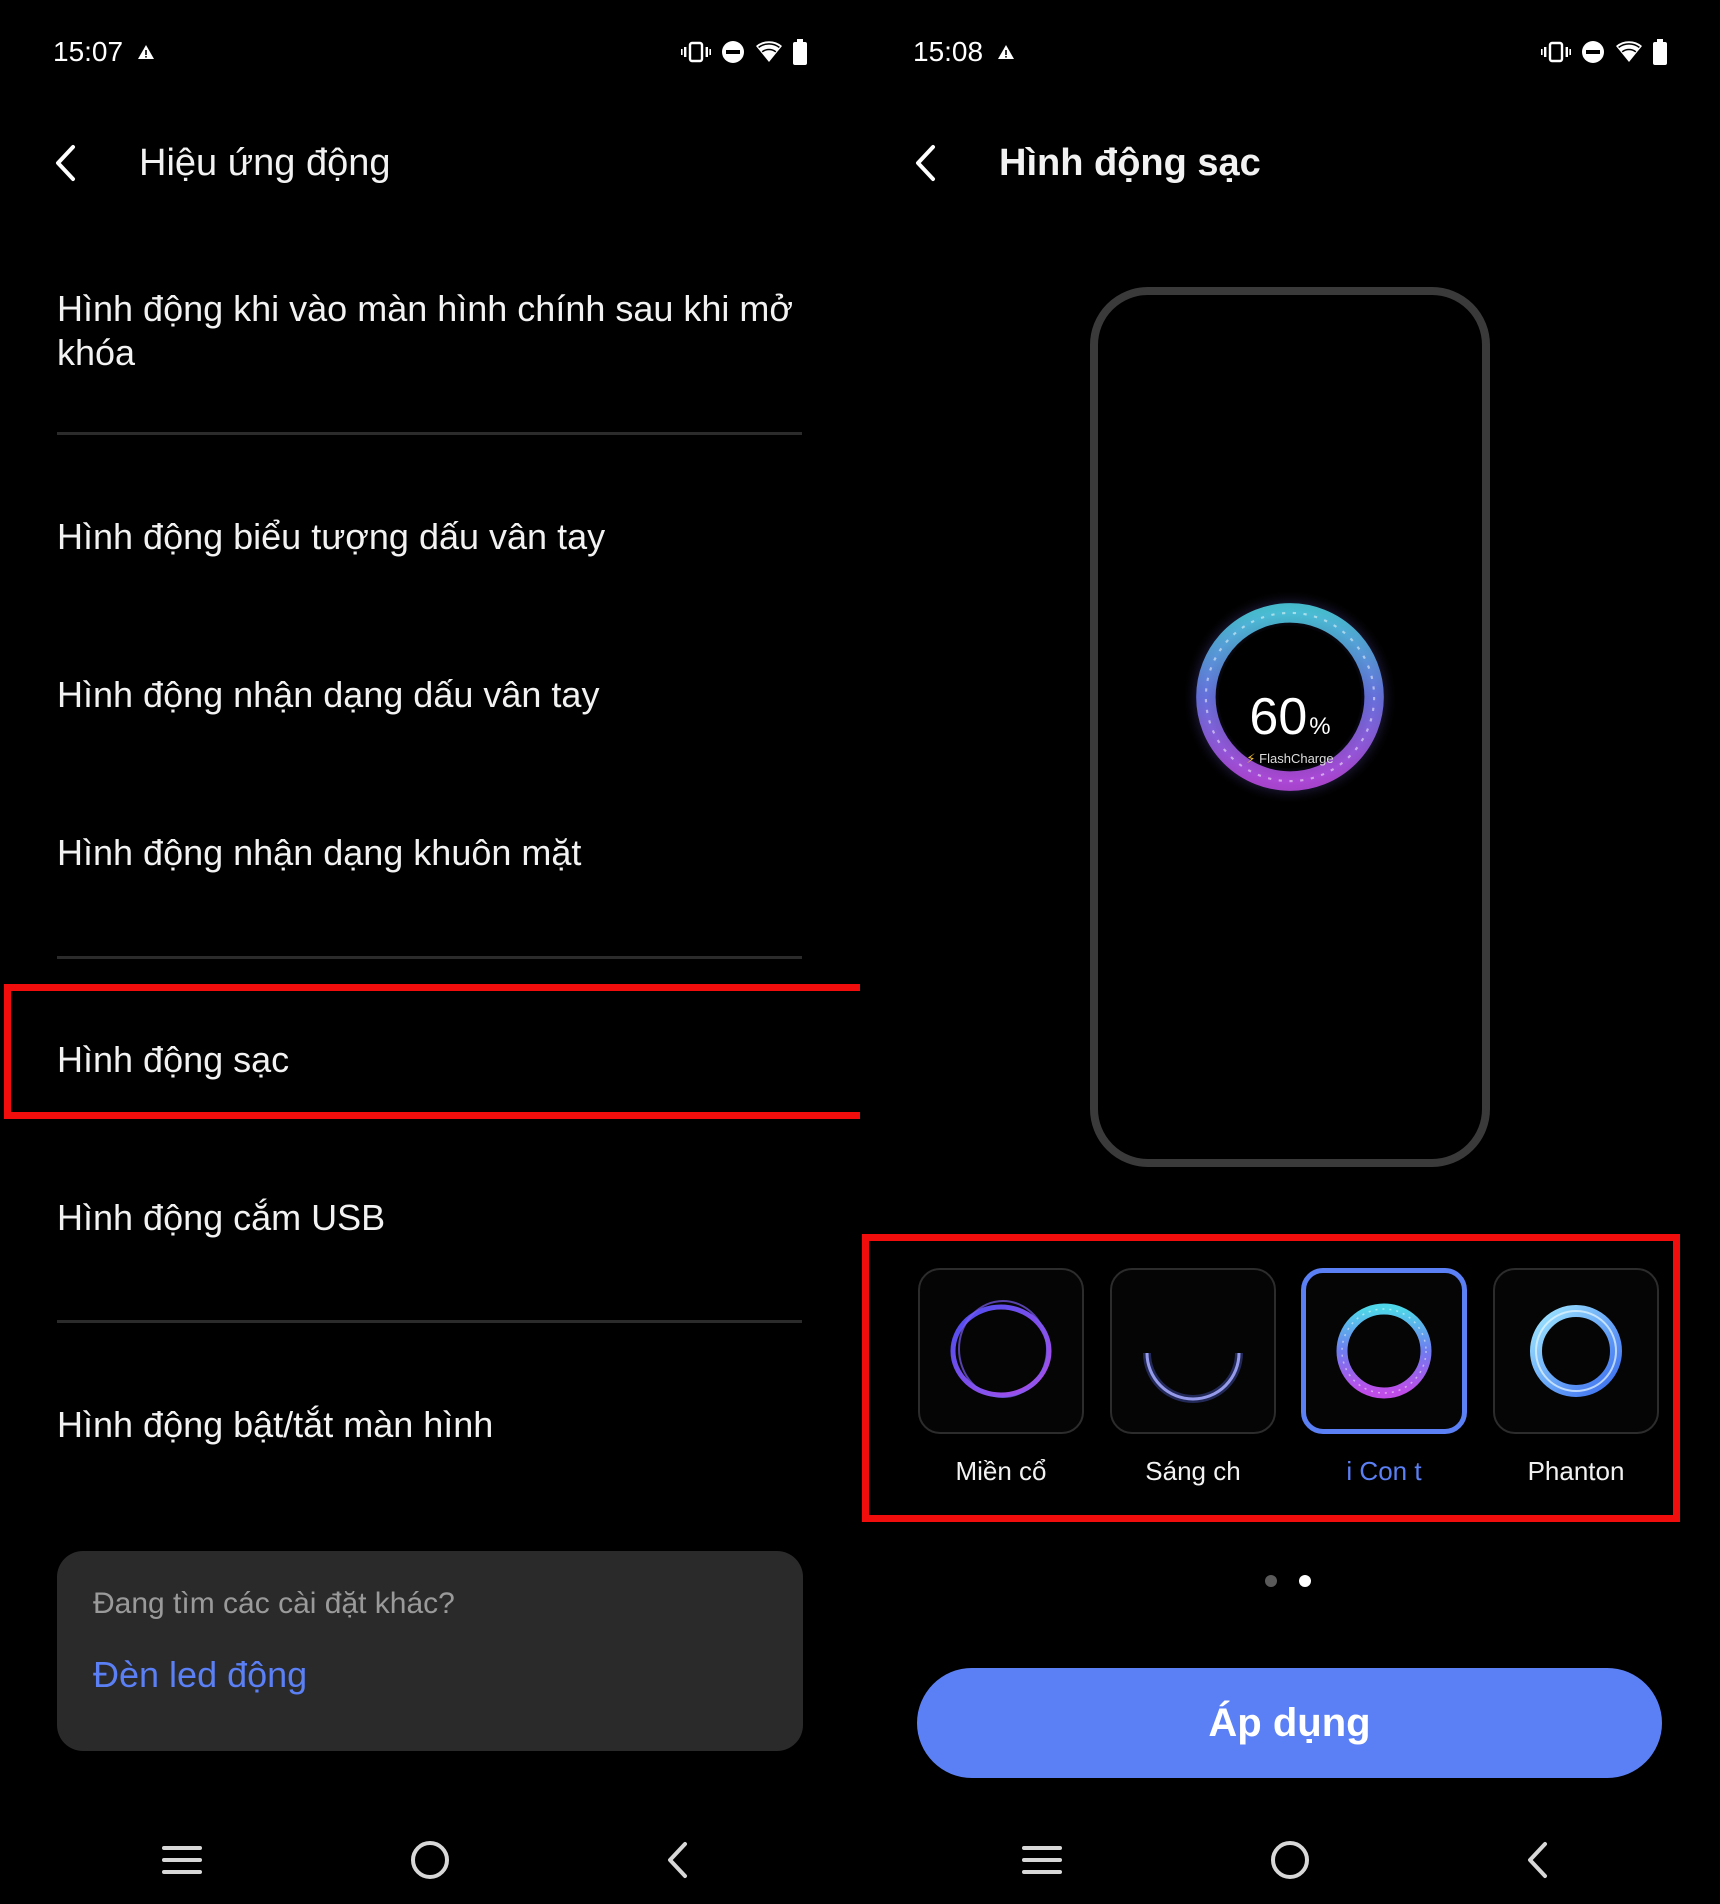 The image size is (1720, 1904). I want to click on flashcharge-label: ⚡ FlashCharge, so click(1290, 758).